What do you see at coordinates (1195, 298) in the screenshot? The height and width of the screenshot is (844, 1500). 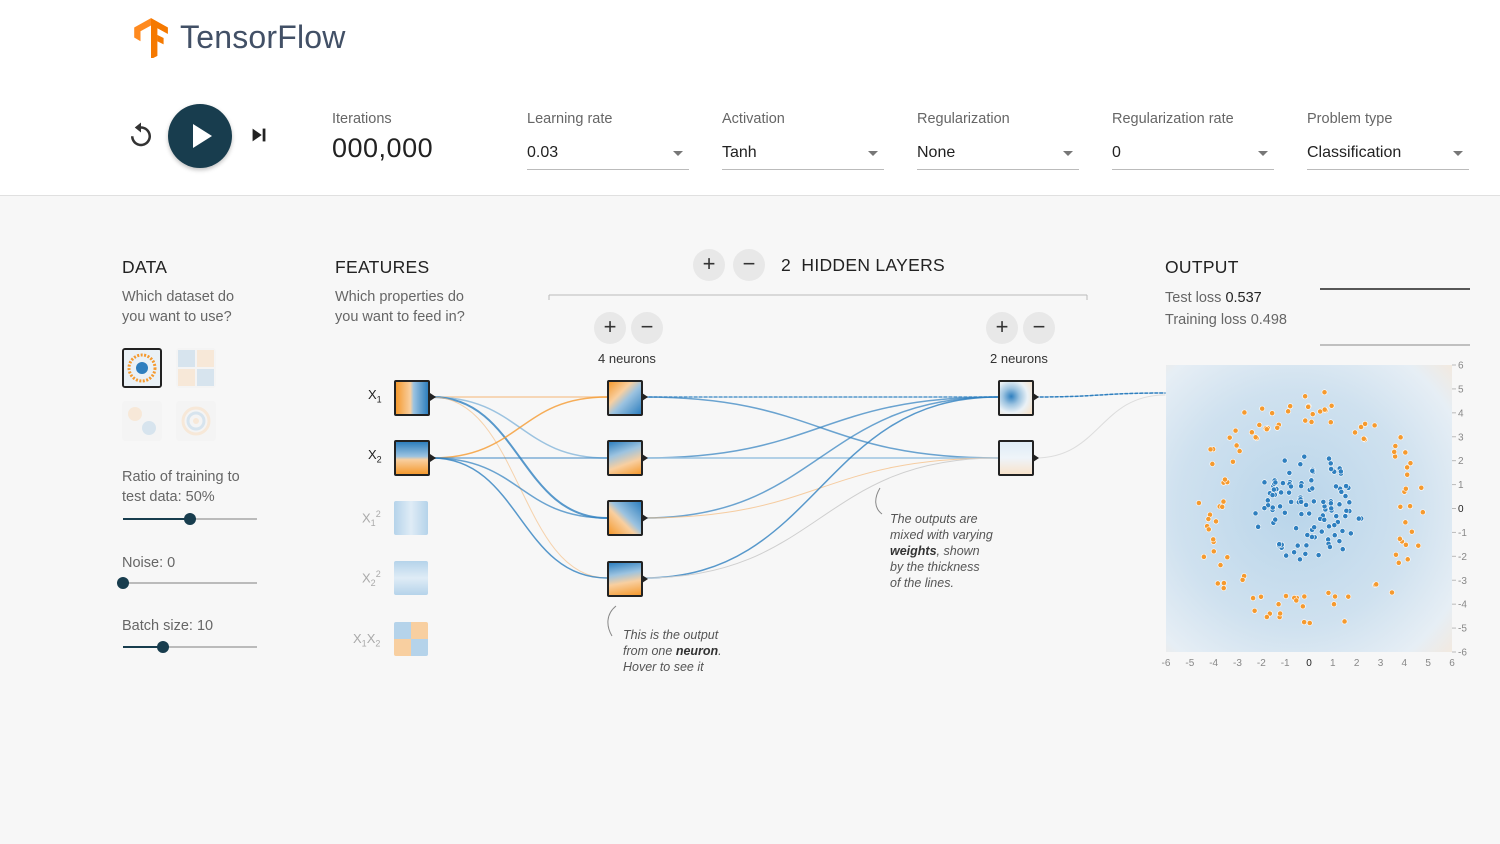 I see `test-loss-label: Test loss` at bounding box center [1195, 298].